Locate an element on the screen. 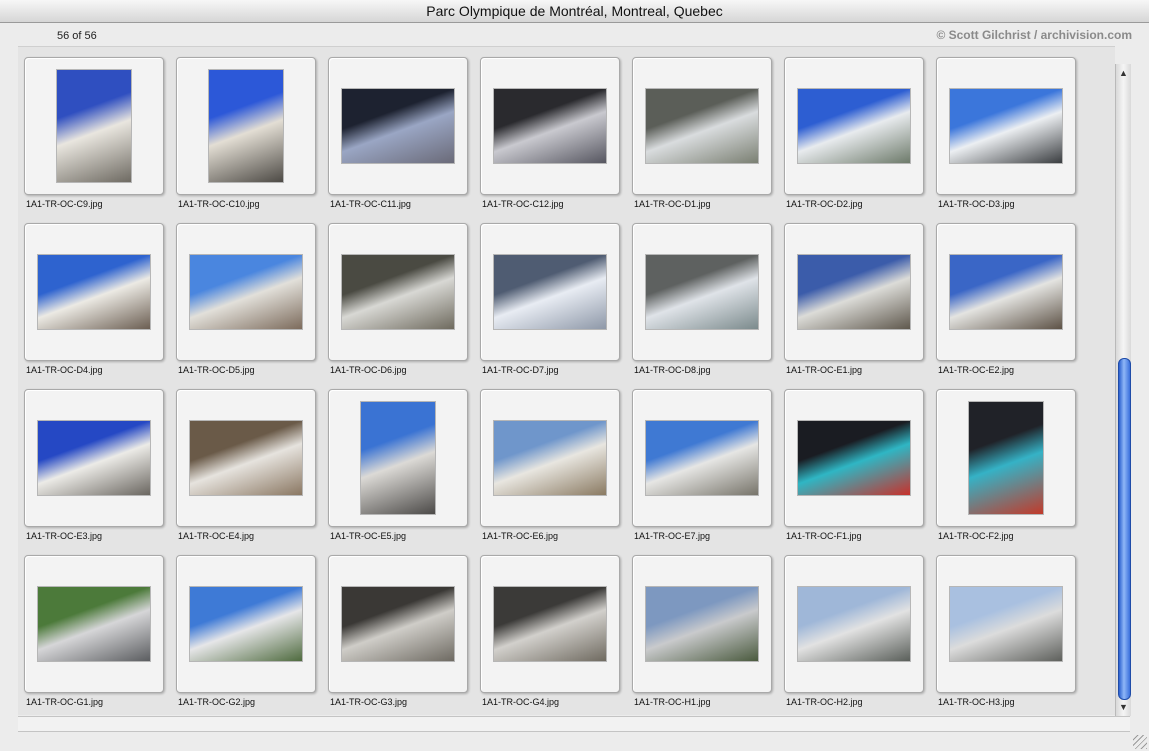 The height and width of the screenshot is (751, 1149). thumbnail-item: 1A1-TR-OC-D5.jpg is located at coordinates (246, 296).